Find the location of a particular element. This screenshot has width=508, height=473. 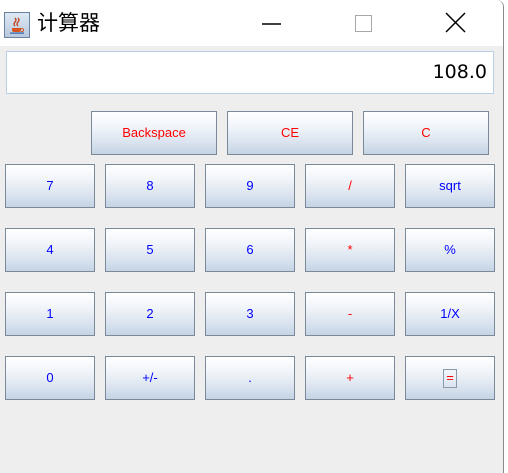

maximize-button is located at coordinates (363, 23).